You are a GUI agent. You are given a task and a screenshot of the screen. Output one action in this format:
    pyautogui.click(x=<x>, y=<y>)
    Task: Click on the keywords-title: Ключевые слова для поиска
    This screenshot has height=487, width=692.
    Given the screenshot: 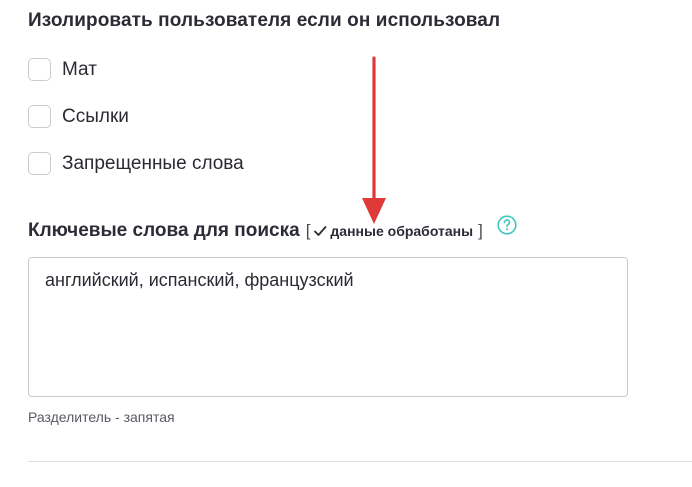 What is the action you would take?
    pyautogui.click(x=164, y=230)
    